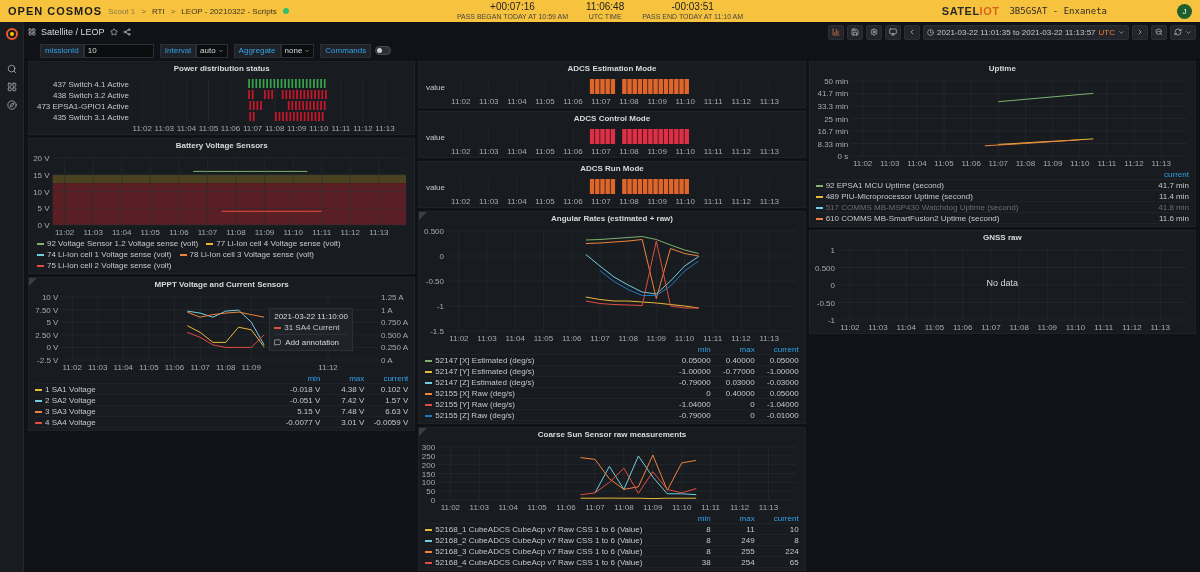 This screenshot has height=572, width=1200. I want to click on panel-title: Power distribution status, so click(221, 69).